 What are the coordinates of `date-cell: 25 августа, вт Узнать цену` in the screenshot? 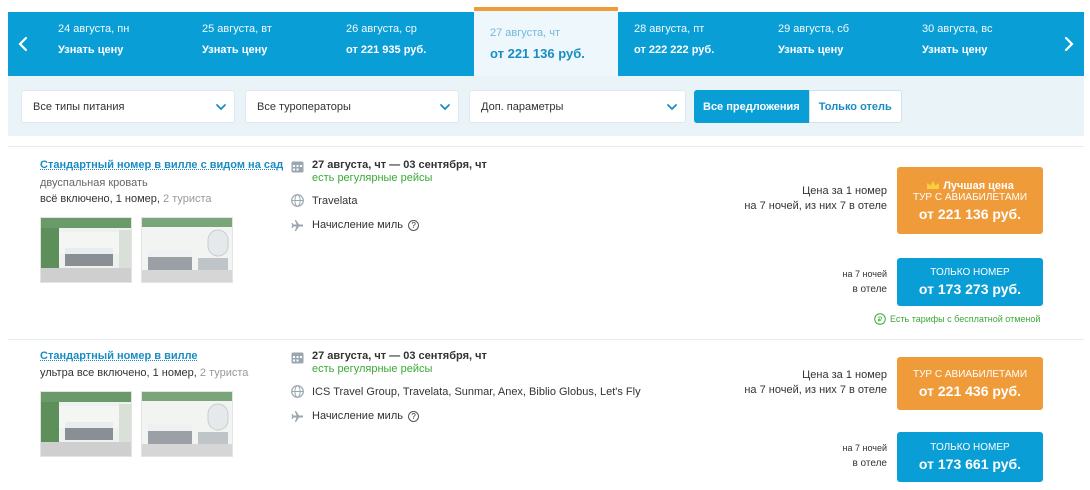 It's located at (272, 44).